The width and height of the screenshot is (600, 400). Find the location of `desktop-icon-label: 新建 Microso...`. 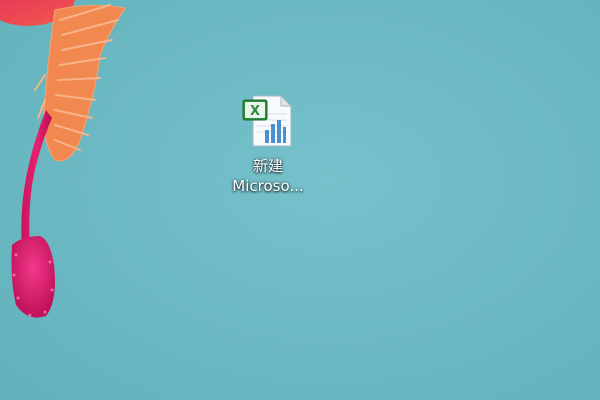

desktop-icon-label: 新建 Microso... is located at coordinates (268, 176).